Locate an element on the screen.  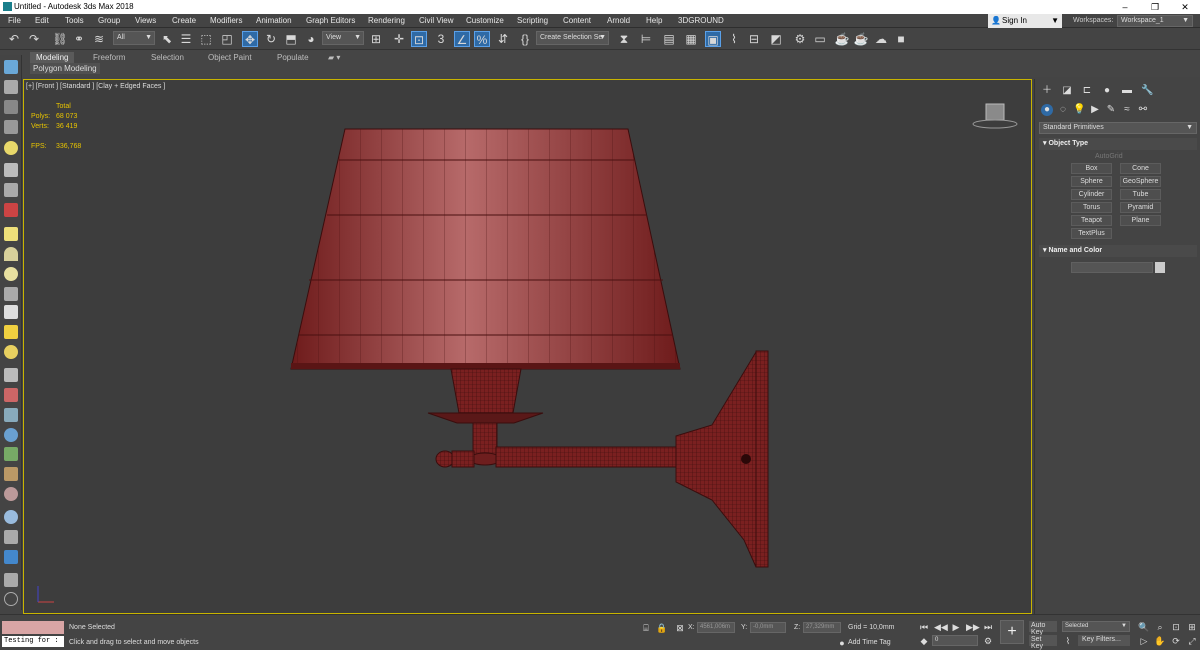
shapes-icon: ◌ is located at coordinates (1063, 110).